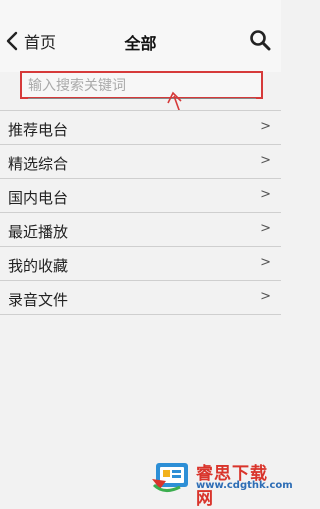  Describe the element at coordinates (140, 128) in the screenshot. I see `list-item-recommended: 推荐电台 >` at that location.